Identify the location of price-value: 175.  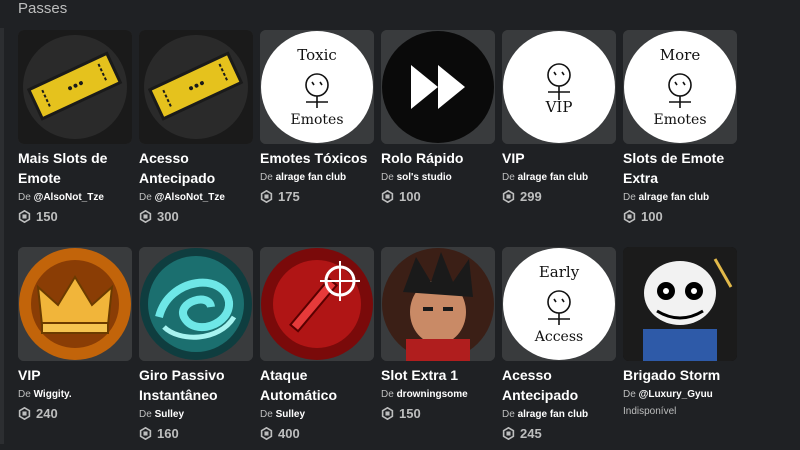
(289, 196).